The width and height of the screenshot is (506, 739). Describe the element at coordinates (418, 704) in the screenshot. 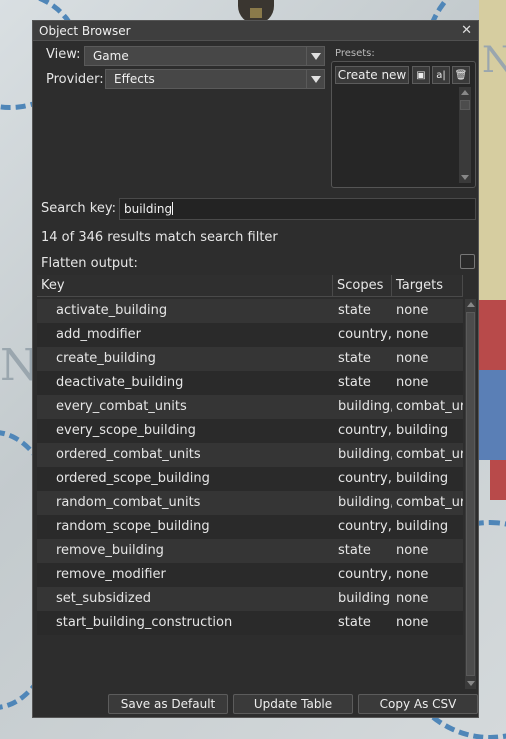

I see `copy-as-csv-button: Copy As CSV` at that location.